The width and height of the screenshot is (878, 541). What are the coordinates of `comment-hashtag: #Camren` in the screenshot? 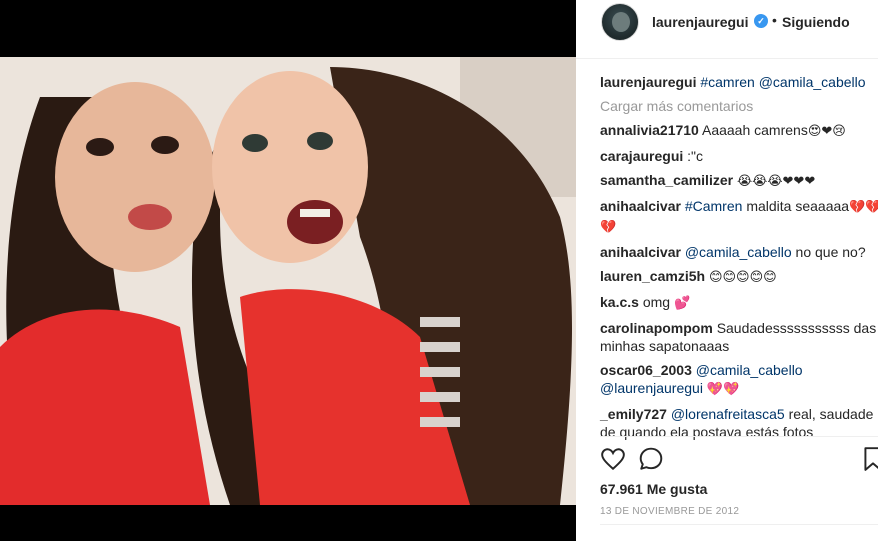 It's located at (714, 206).